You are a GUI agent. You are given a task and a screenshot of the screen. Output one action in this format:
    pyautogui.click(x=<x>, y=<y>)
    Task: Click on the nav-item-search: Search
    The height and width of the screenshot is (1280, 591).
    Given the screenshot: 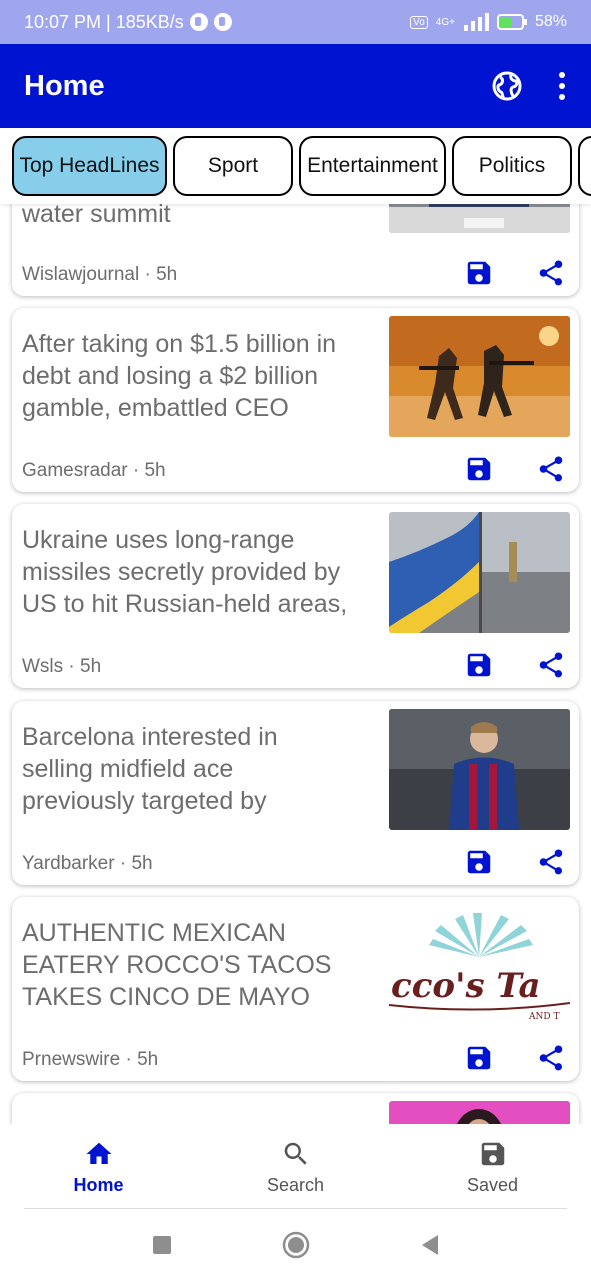 What is the action you would take?
    pyautogui.click(x=295, y=1167)
    